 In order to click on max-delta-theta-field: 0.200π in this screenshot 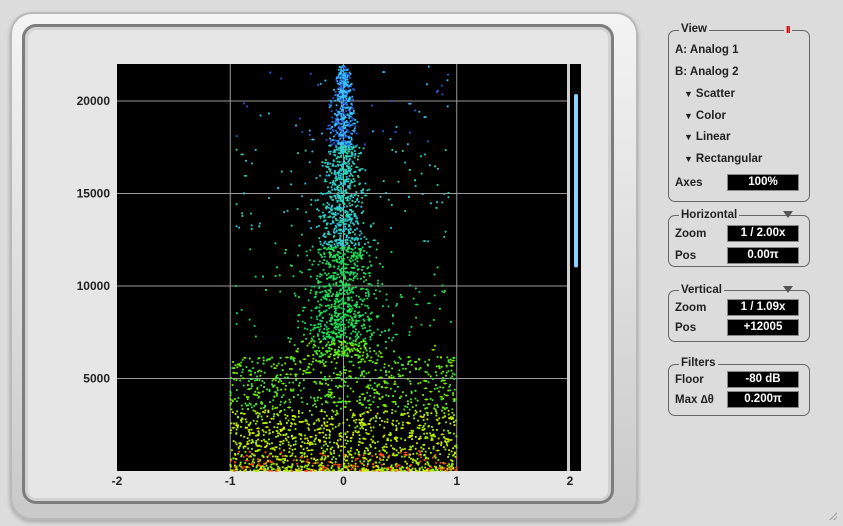, I will do `click(763, 399)`.